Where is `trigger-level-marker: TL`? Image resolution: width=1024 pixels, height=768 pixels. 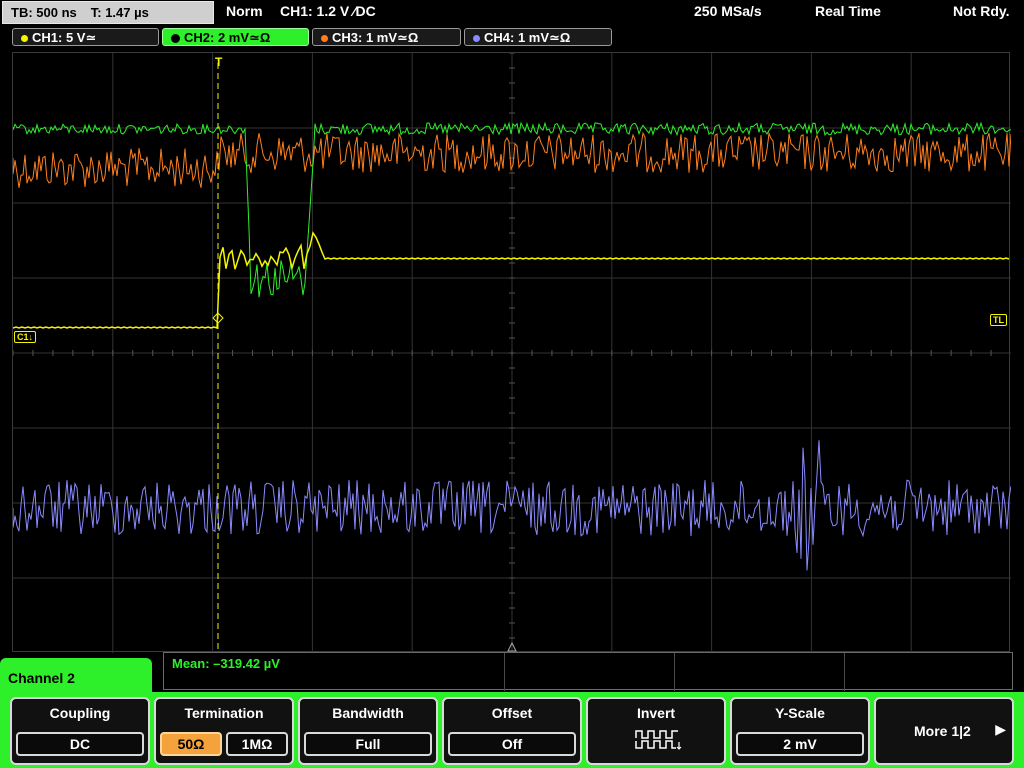
trigger-level-marker: TL is located at coordinates (998, 320).